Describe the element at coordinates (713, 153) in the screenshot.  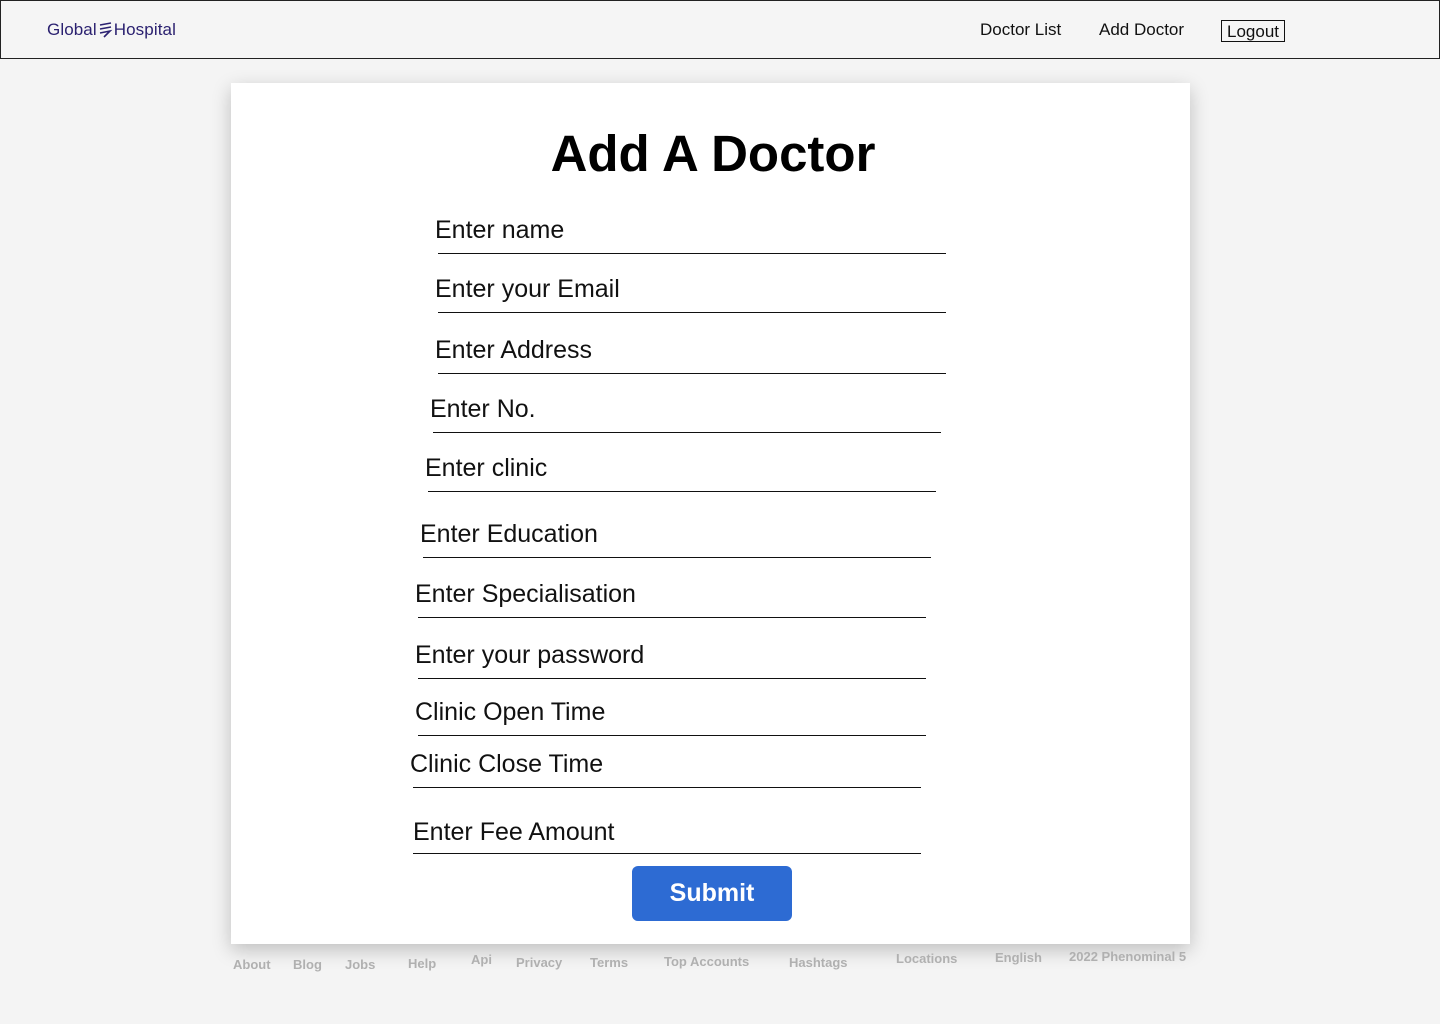
I see `page-title: Add A Doctor` at that location.